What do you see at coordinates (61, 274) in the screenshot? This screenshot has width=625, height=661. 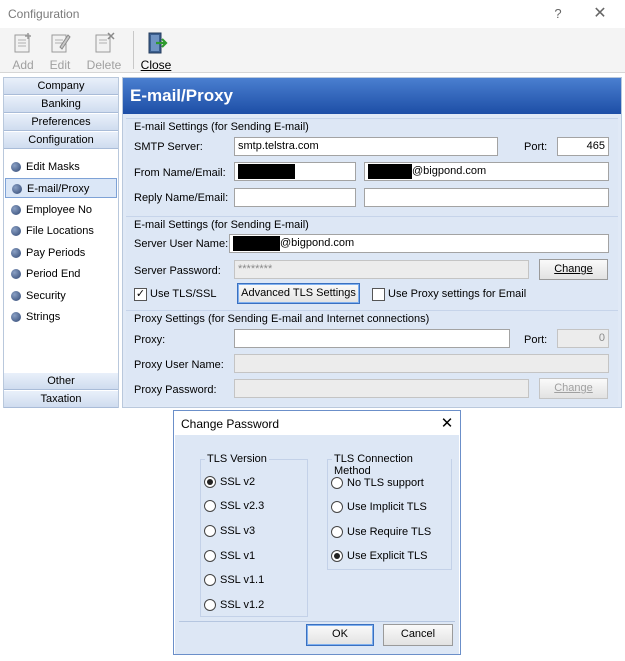 I see `nav-item-period-end: Period End` at bounding box center [61, 274].